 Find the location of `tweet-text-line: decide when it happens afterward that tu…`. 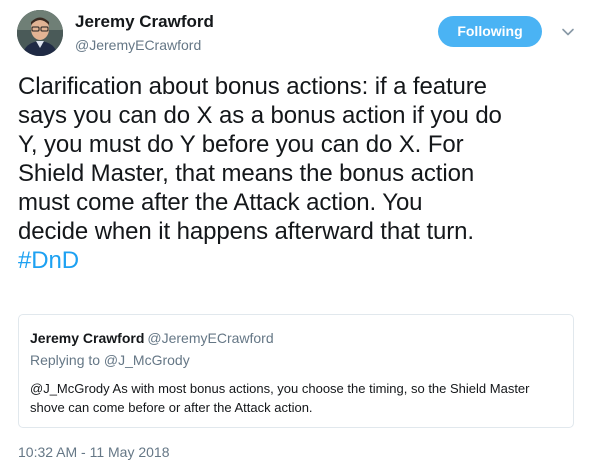

tweet-text-line: decide when it happens afterward that tu… is located at coordinates (246, 231).